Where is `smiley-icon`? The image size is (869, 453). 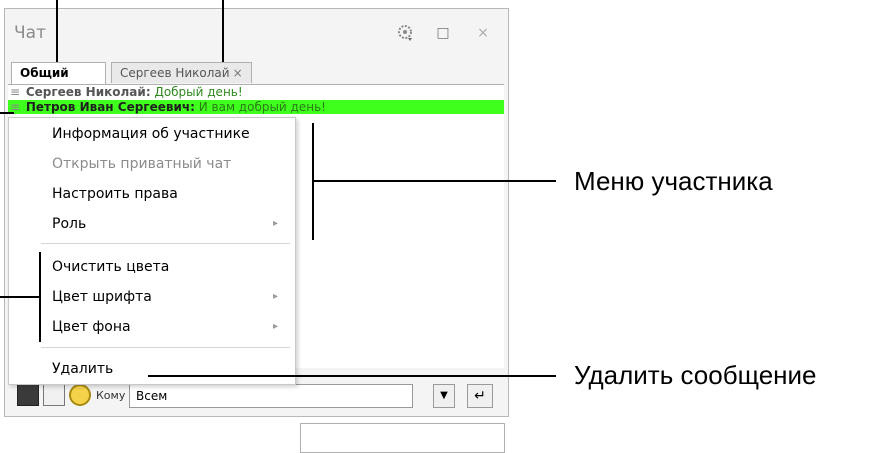
smiley-icon is located at coordinates (80, 395).